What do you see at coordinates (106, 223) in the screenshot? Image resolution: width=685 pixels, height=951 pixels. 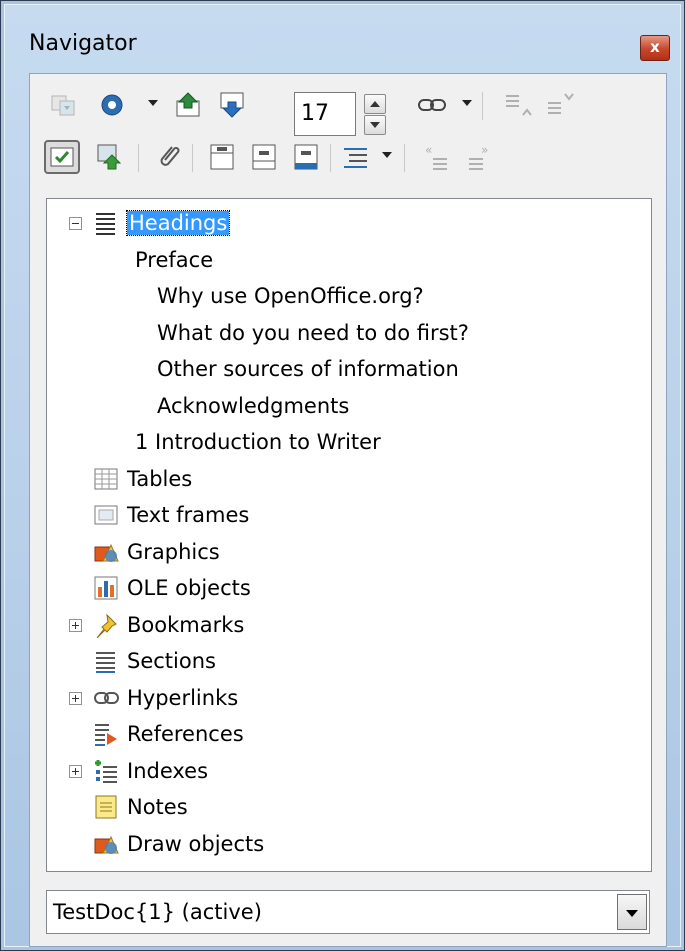 I see `headings-icon` at bounding box center [106, 223].